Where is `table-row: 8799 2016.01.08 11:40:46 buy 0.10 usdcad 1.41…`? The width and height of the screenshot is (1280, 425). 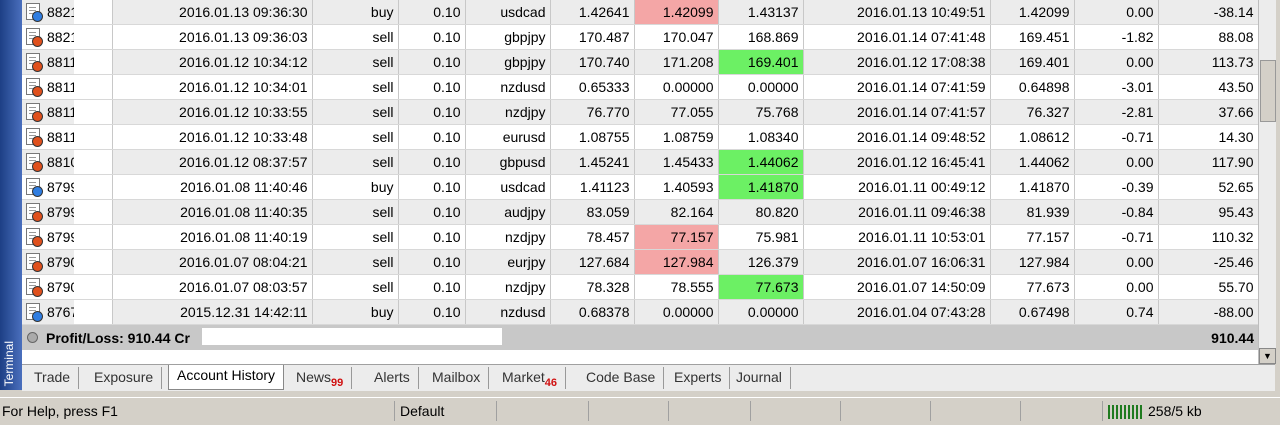
table-row: 8799 2016.01.08 11:40:46 buy 0.10 usdcad 1.41… is located at coordinates (640, 187).